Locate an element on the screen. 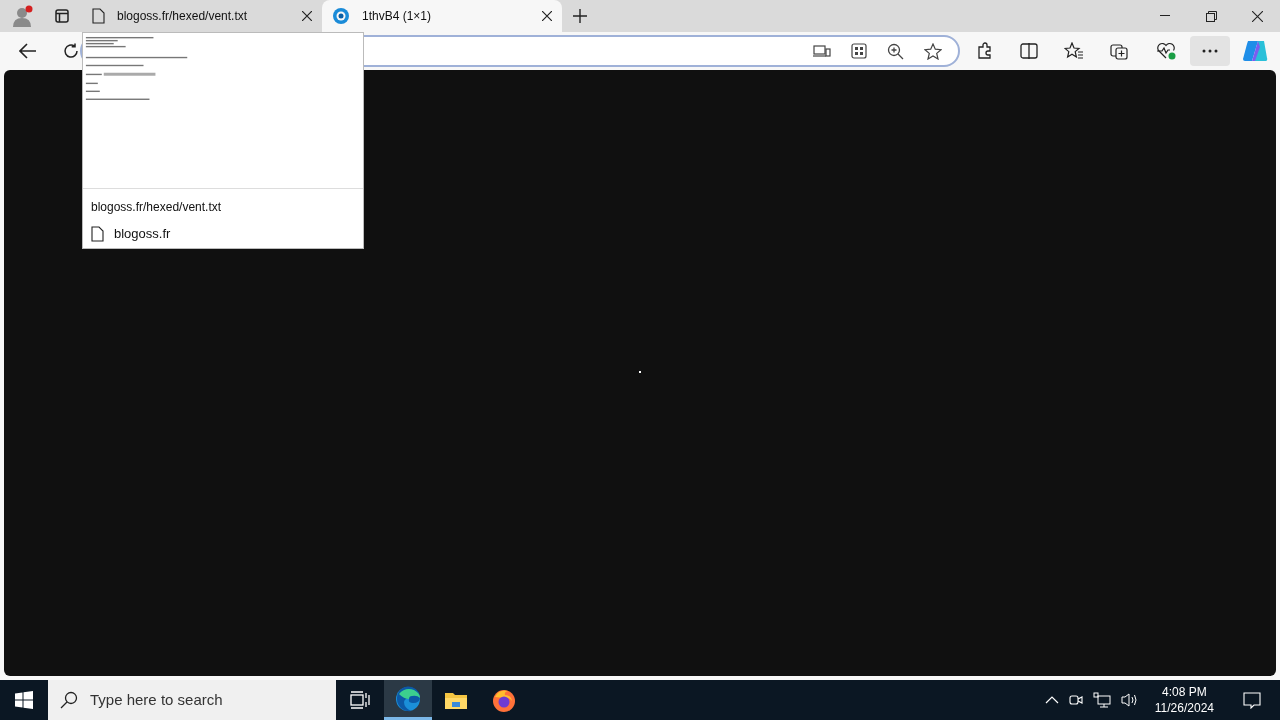 The width and height of the screenshot is (1280, 720). windows-start-icon is located at coordinates (24, 700).